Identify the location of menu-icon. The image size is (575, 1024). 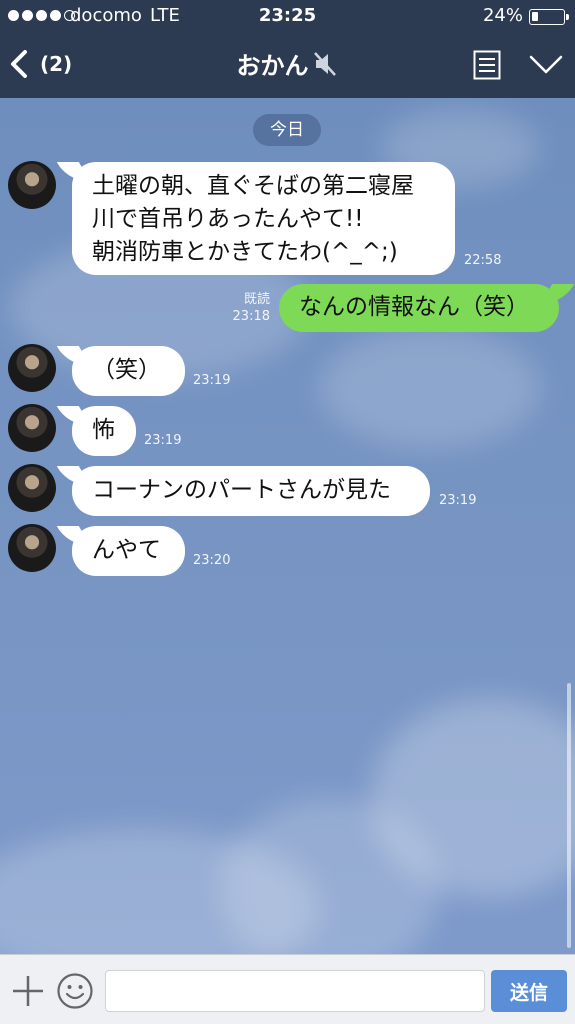
(487, 65).